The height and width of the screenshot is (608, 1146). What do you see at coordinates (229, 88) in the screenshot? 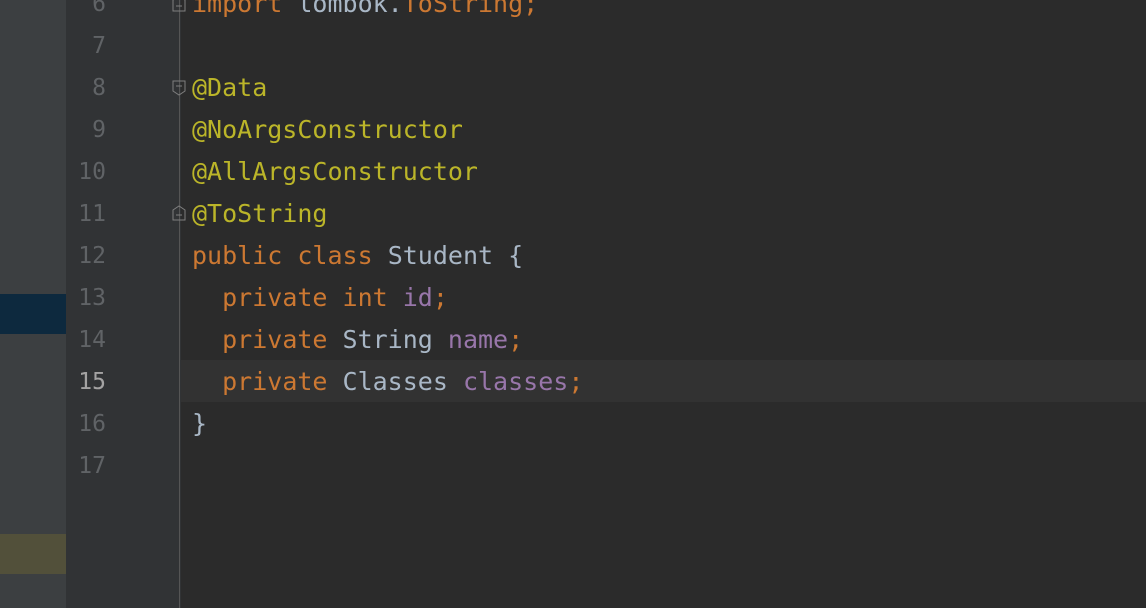
I see `code-line-annotation: @Data` at bounding box center [229, 88].